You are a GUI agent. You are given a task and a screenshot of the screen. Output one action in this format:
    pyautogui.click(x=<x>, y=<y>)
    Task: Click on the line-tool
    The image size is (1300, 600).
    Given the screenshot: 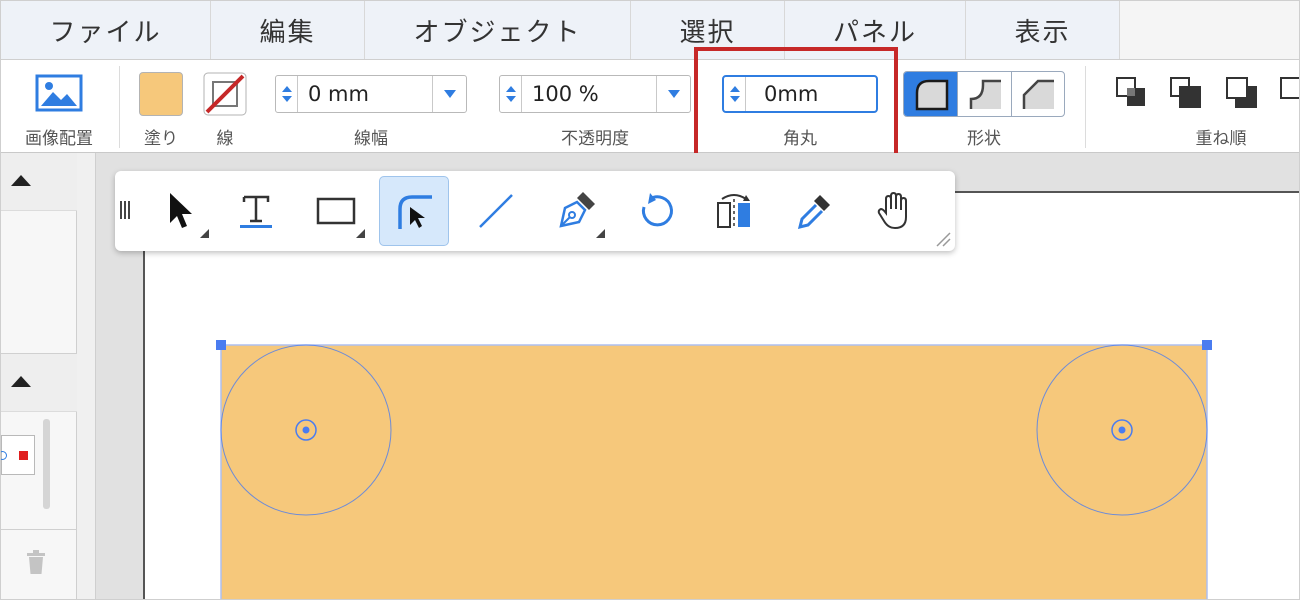 What is the action you would take?
    pyautogui.click(x=496, y=211)
    